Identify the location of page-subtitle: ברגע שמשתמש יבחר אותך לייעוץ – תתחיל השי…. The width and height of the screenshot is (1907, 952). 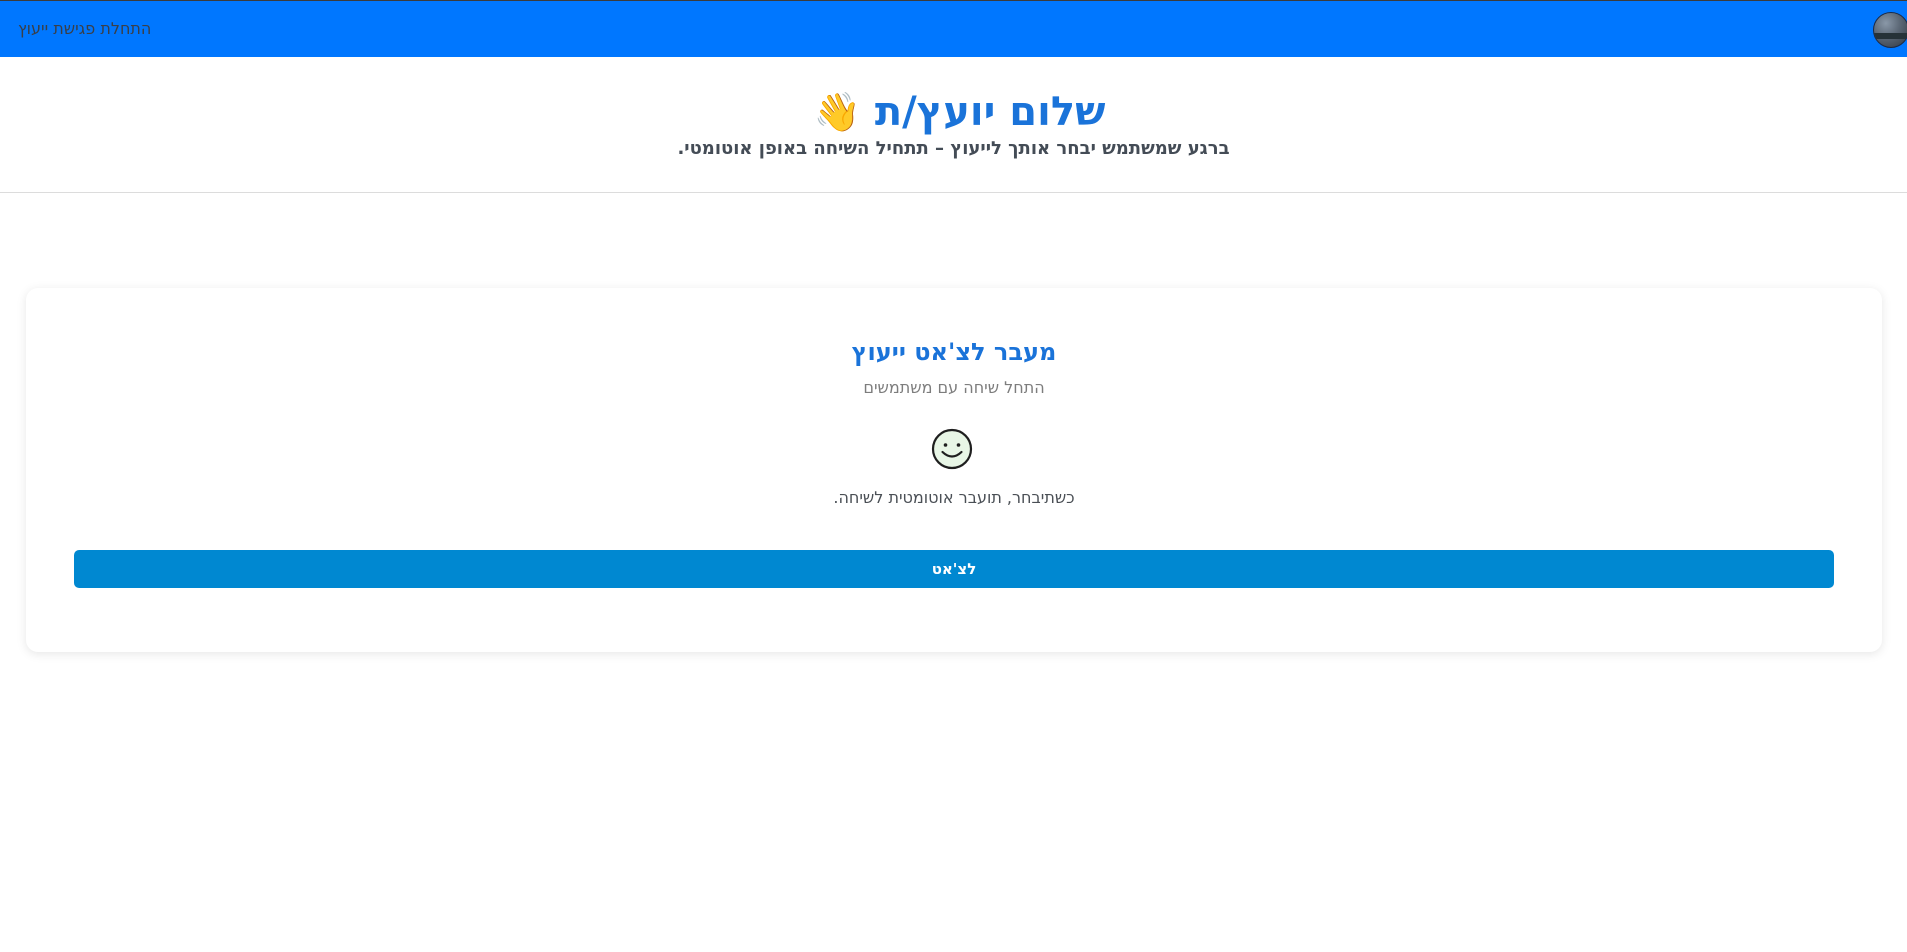
(953, 148).